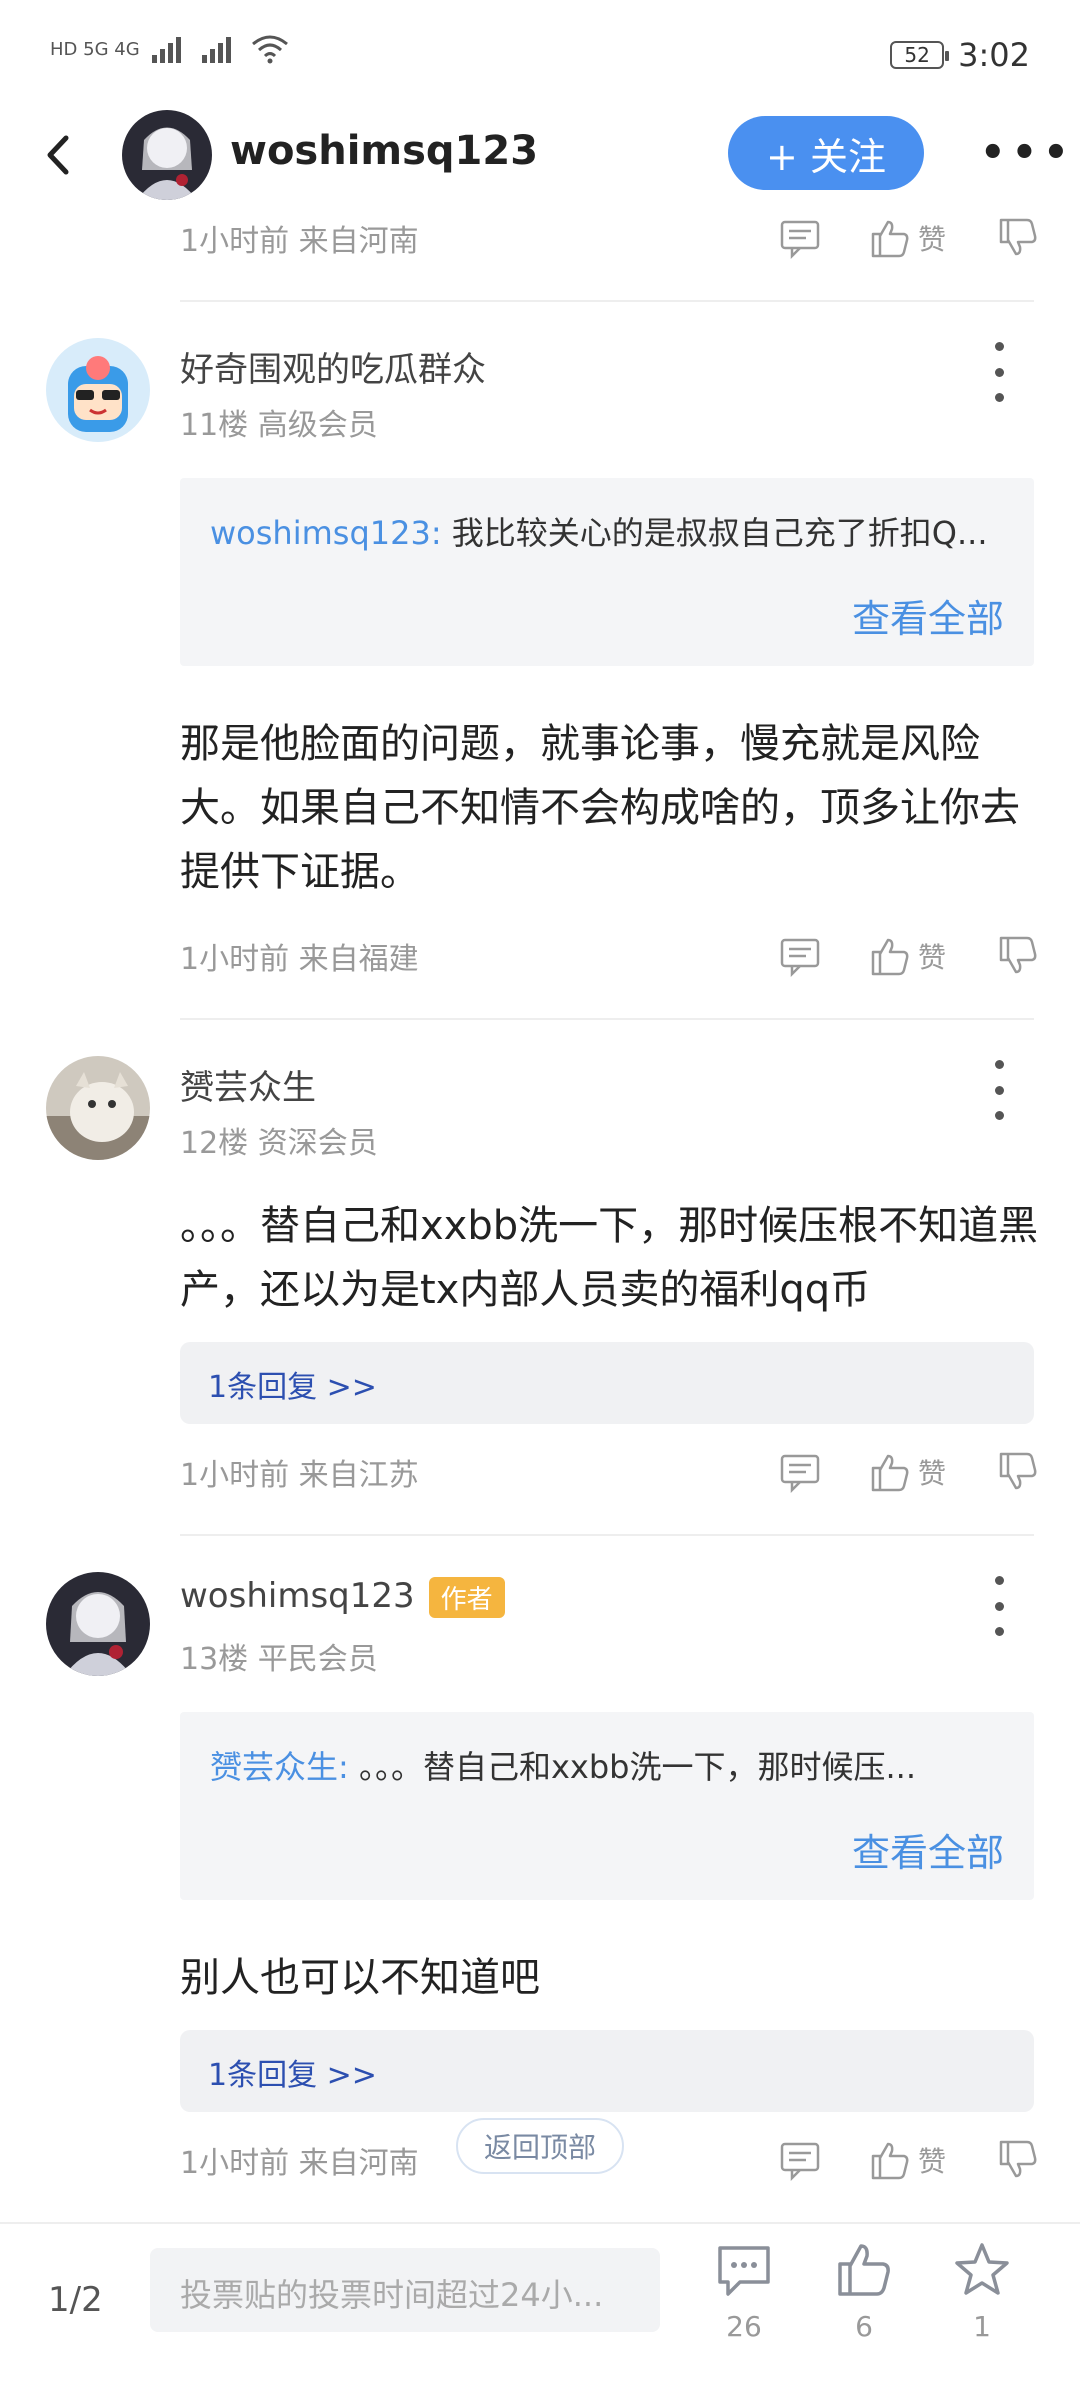 This screenshot has width=1080, height=2388. Describe the element at coordinates (279, 1659) in the screenshot. I see `floor-level: 13楼 平民会员` at that location.